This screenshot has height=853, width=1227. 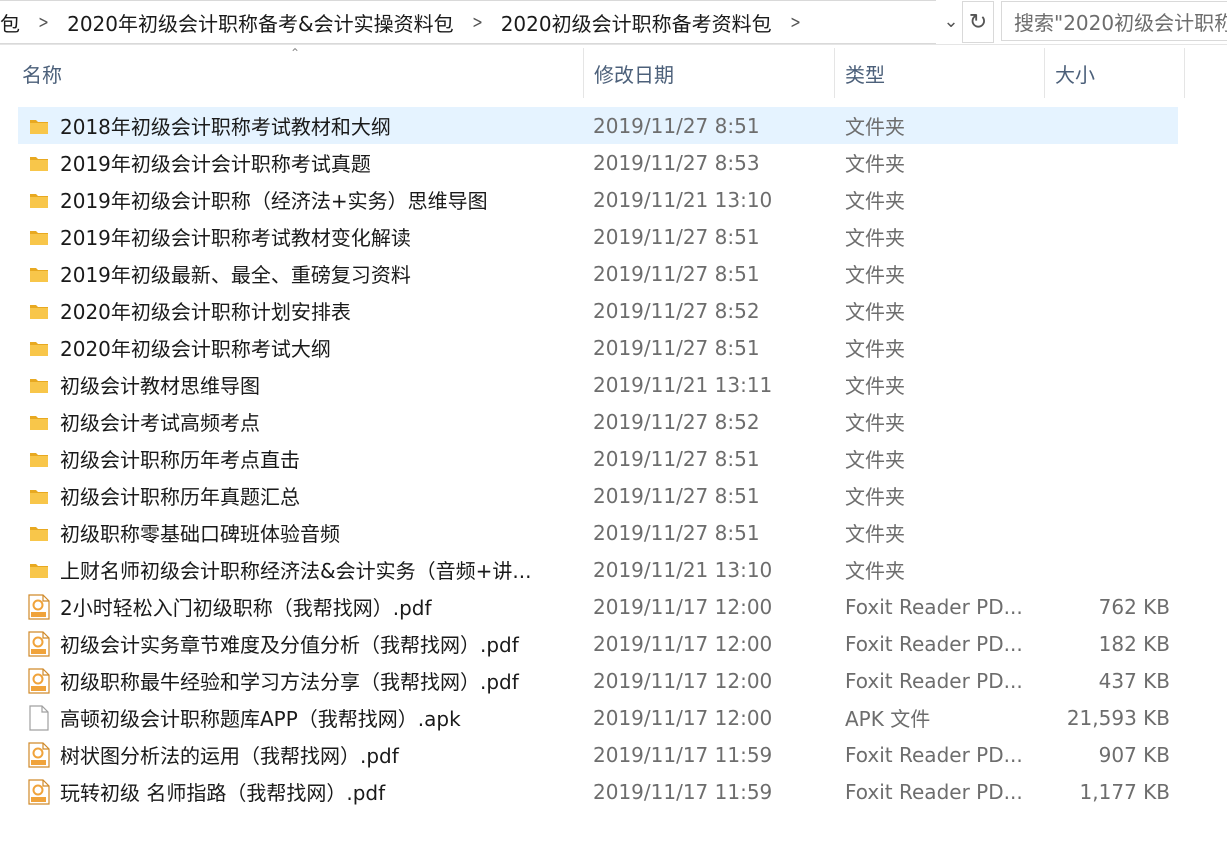 What do you see at coordinates (636, 22) in the screenshot?
I see `breadcrumb-item: 2020初级会计职称备考资料包` at bounding box center [636, 22].